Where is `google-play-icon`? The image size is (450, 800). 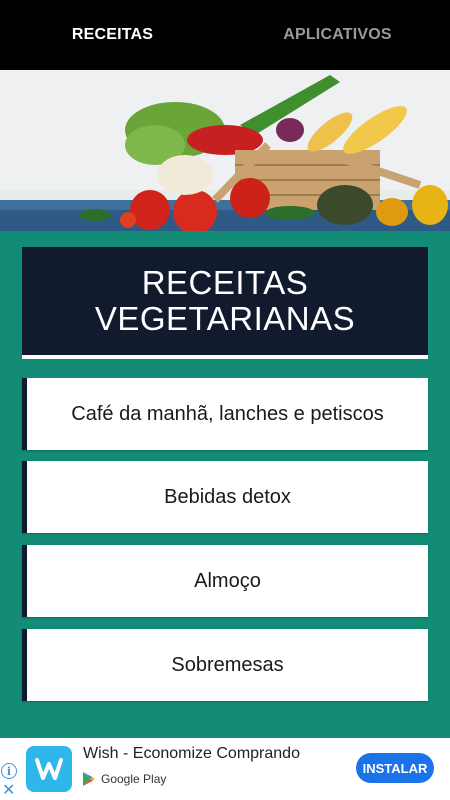 google-play-icon is located at coordinates (89, 779).